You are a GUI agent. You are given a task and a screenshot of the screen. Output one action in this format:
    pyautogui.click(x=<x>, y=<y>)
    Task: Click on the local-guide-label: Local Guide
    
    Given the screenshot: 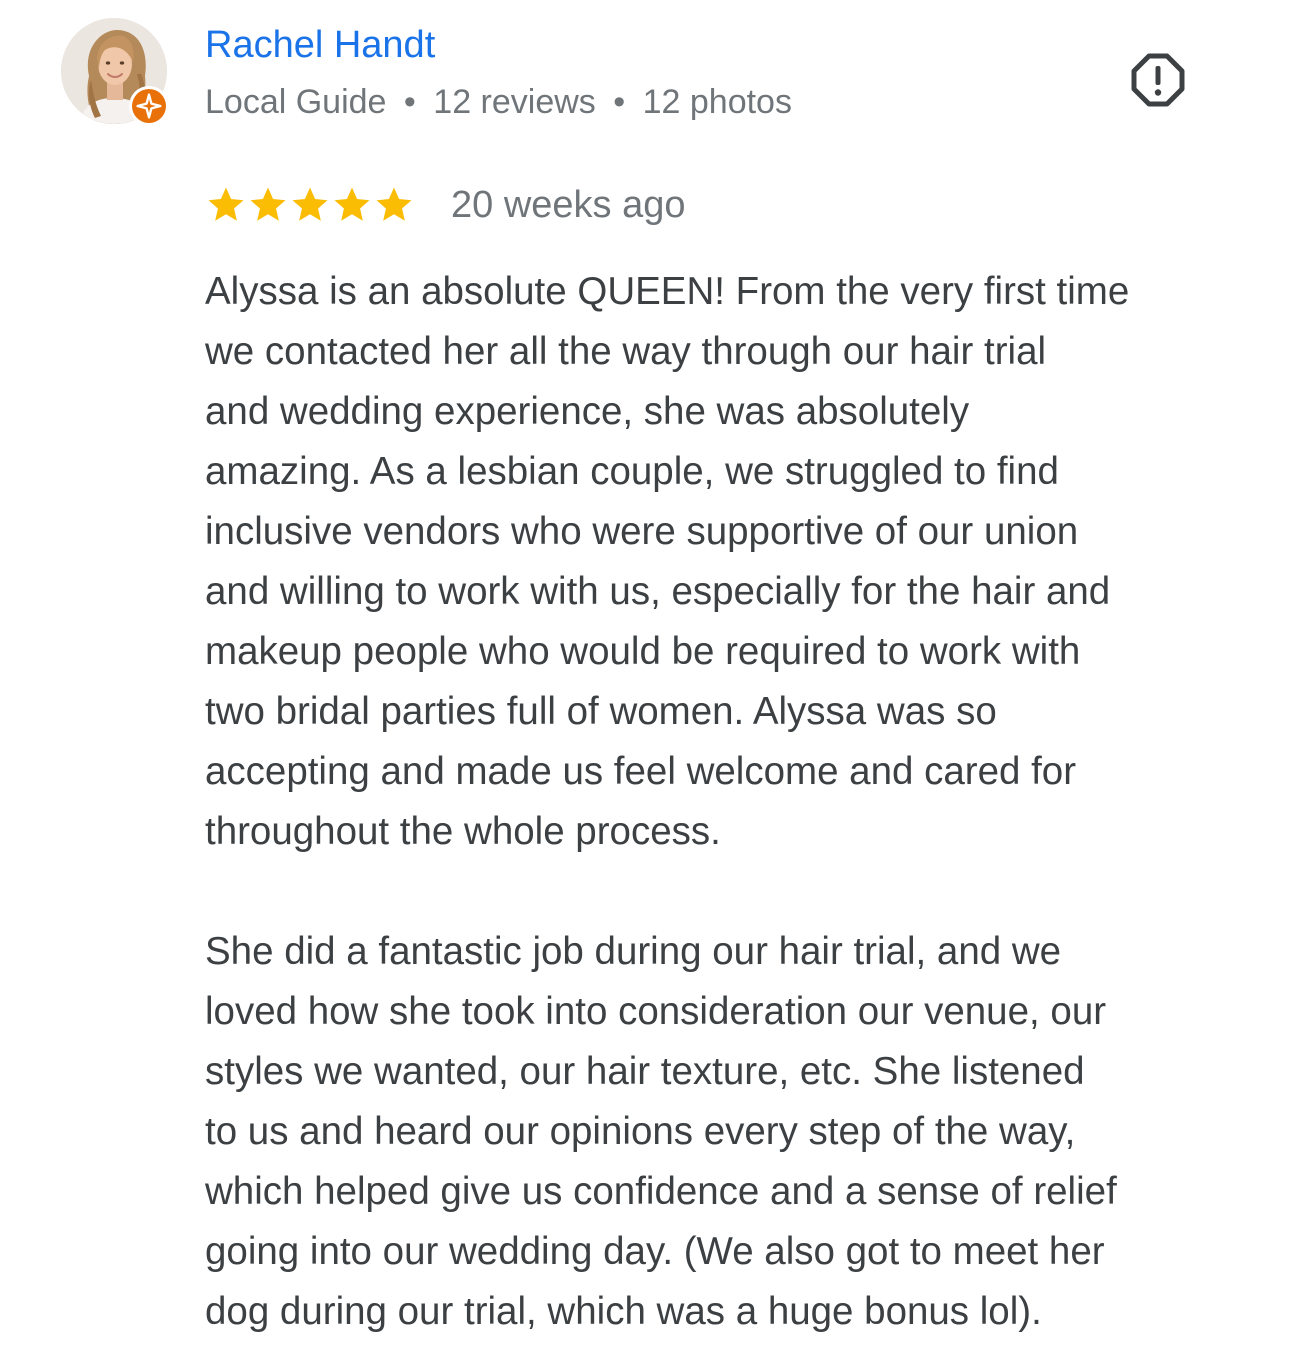 What is the action you would take?
    pyautogui.click(x=296, y=102)
    